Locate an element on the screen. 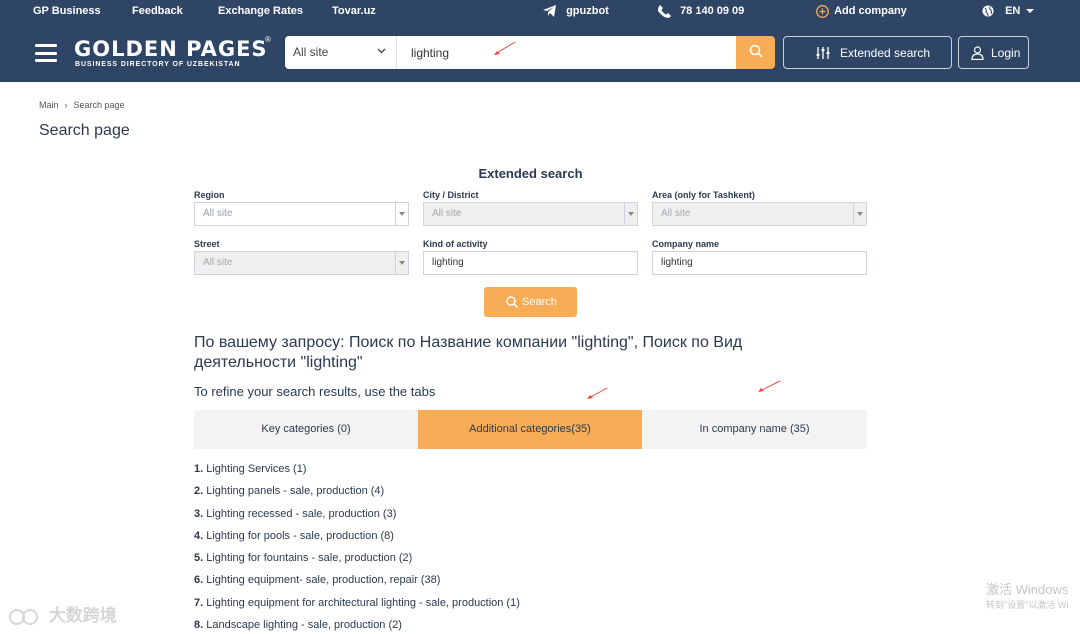  phone-link: 78 140 09 09 is located at coordinates (701, 11).